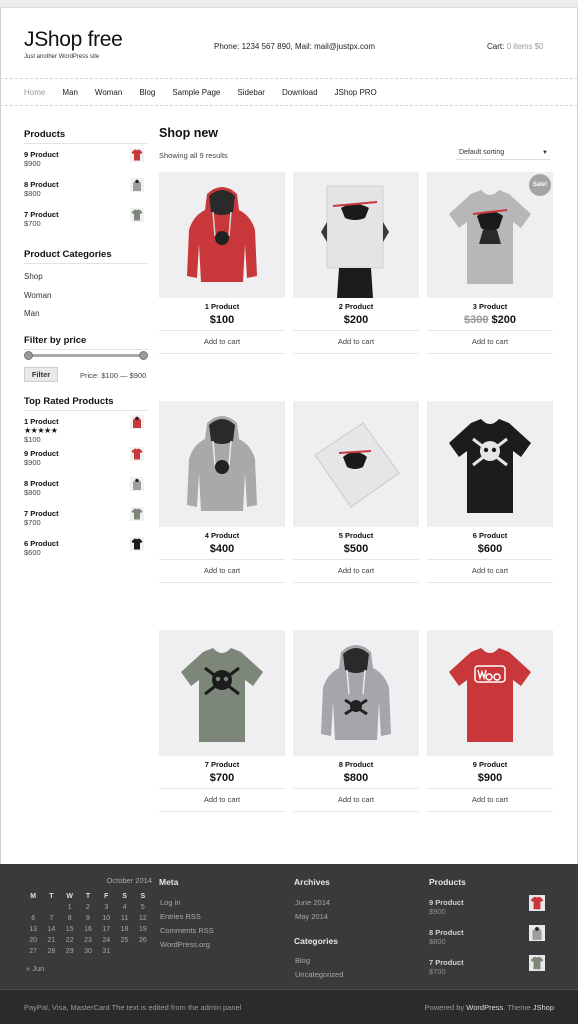  Describe the element at coordinates (356, 464) in the screenshot. I see `poster-flat-image` at that location.